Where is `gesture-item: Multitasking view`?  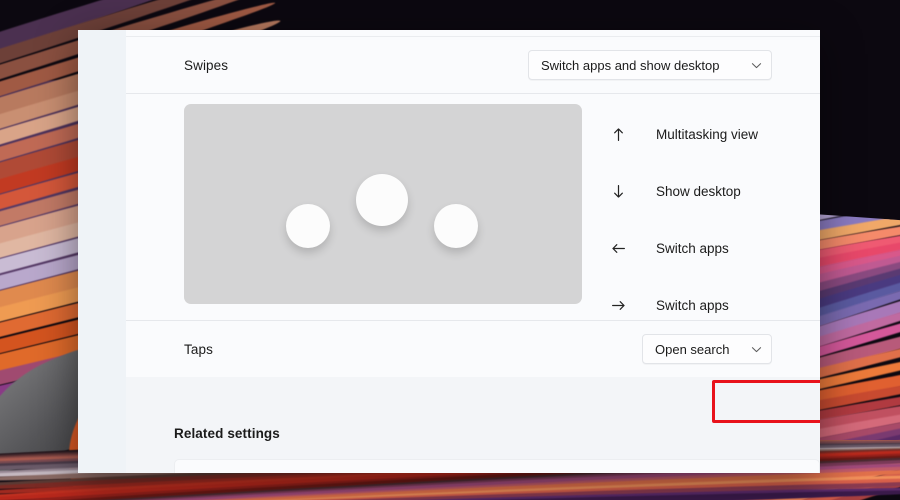 gesture-item: Multitasking view is located at coordinates (715, 134).